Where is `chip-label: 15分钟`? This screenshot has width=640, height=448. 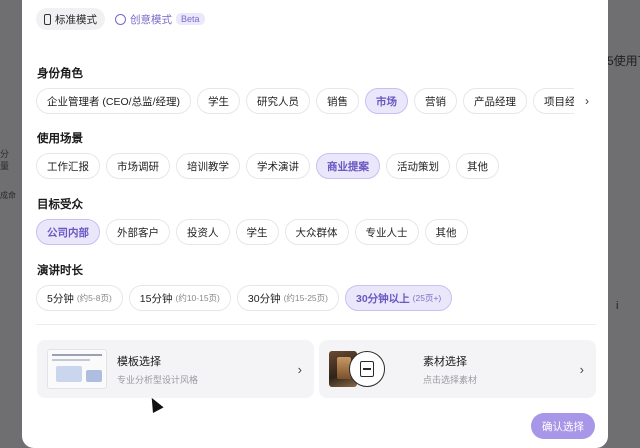
chip-label: 15分钟 is located at coordinates (156, 298).